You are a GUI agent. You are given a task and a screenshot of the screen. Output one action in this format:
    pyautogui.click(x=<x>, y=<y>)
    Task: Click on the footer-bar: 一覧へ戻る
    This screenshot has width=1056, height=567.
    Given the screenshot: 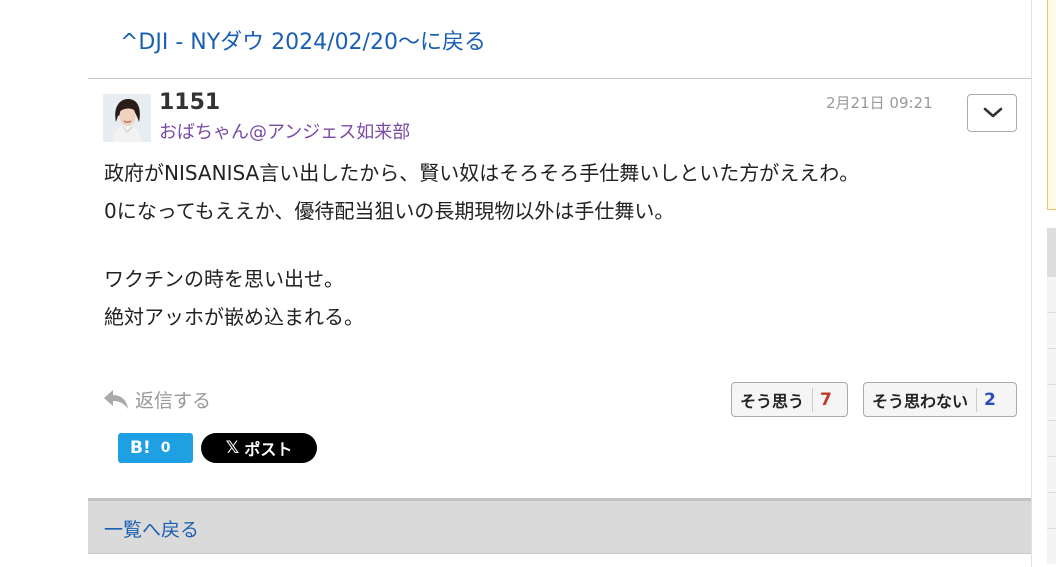 What is the action you would take?
    pyautogui.click(x=560, y=525)
    